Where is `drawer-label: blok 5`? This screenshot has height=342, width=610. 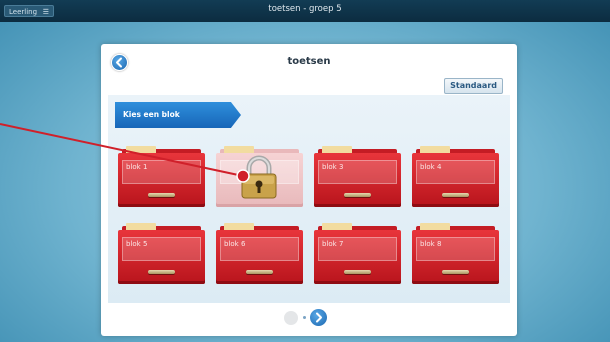
drawer-label: blok 5 is located at coordinates (161, 249).